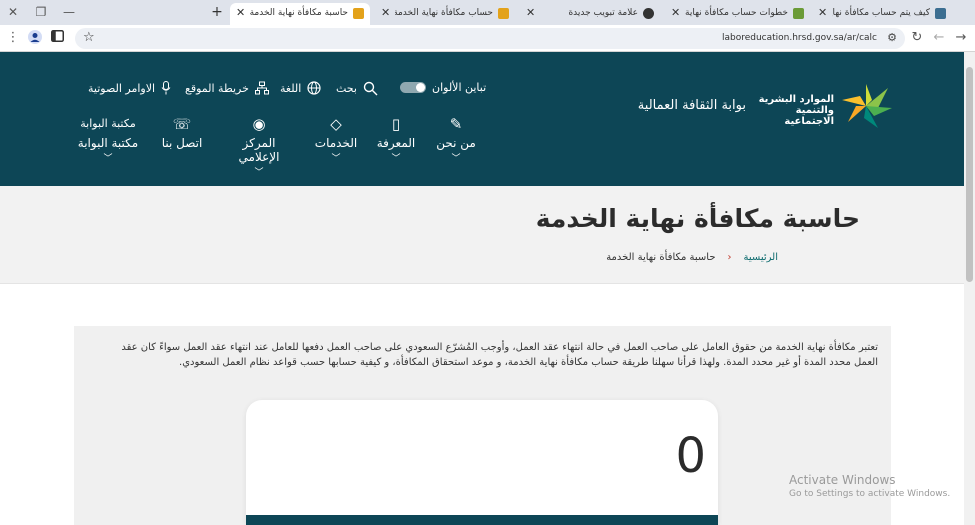 The image size is (975, 525). I want to click on nav-label: الخدمات, so click(336, 143).